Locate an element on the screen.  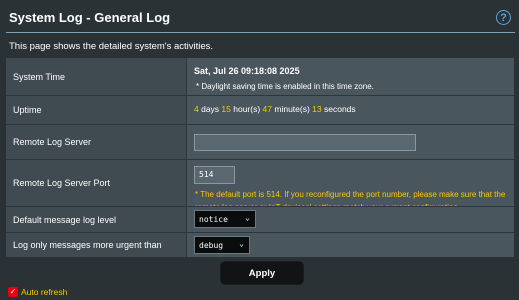
uptime-minutes: 47 is located at coordinates (267, 109).